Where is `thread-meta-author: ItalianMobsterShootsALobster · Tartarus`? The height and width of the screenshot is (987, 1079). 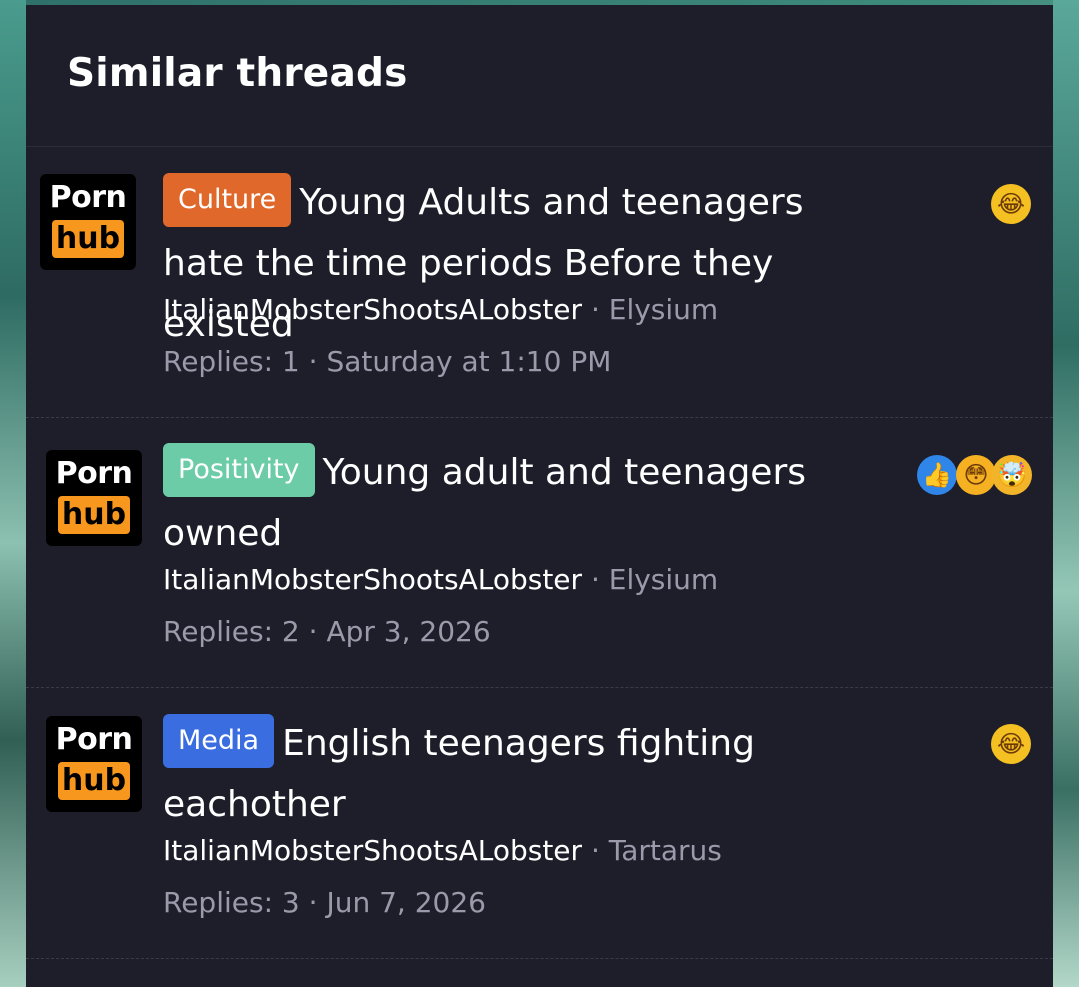
thread-meta-author: ItalianMobsterShootsALobster · Tartarus is located at coordinates (442, 850).